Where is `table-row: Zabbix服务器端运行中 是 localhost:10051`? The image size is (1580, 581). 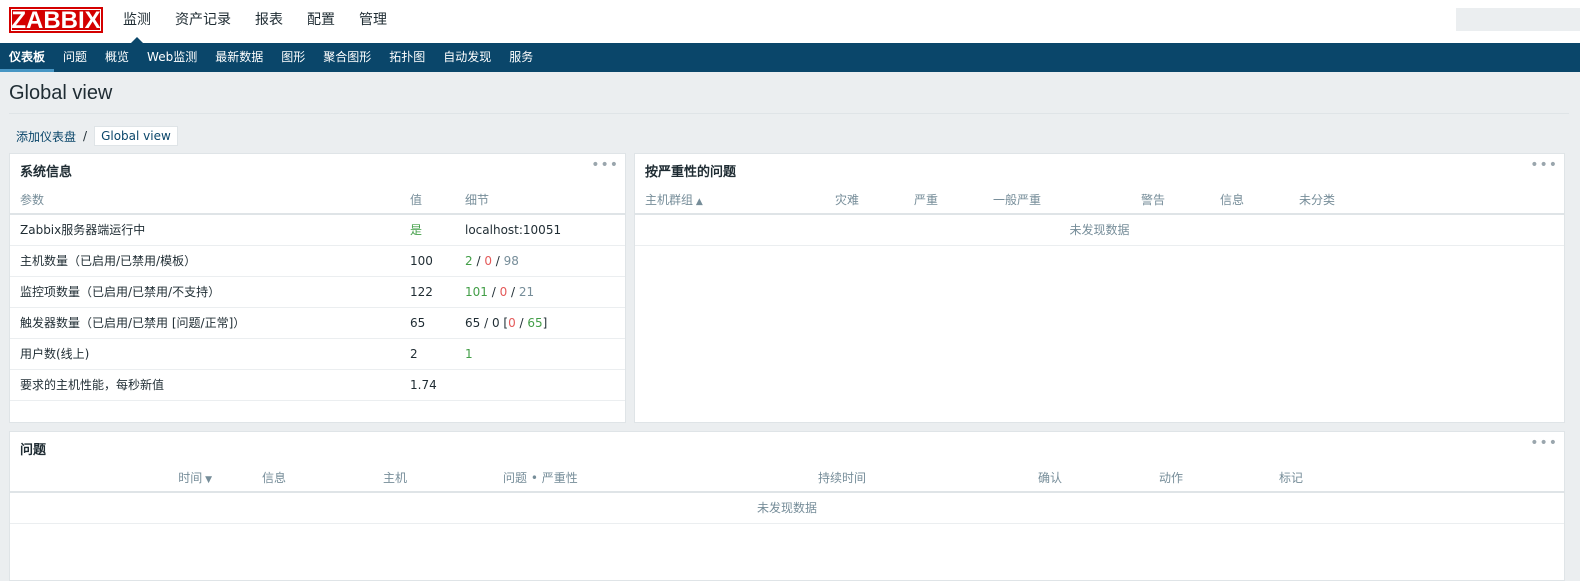 table-row: Zabbix服务器端运行中 是 localhost:10051 is located at coordinates (317, 230).